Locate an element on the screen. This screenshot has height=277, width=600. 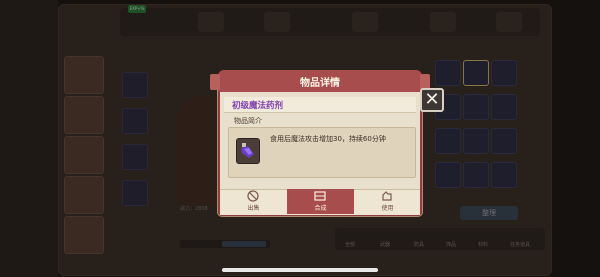
sell-button: 出售 is located at coordinates (253, 201).